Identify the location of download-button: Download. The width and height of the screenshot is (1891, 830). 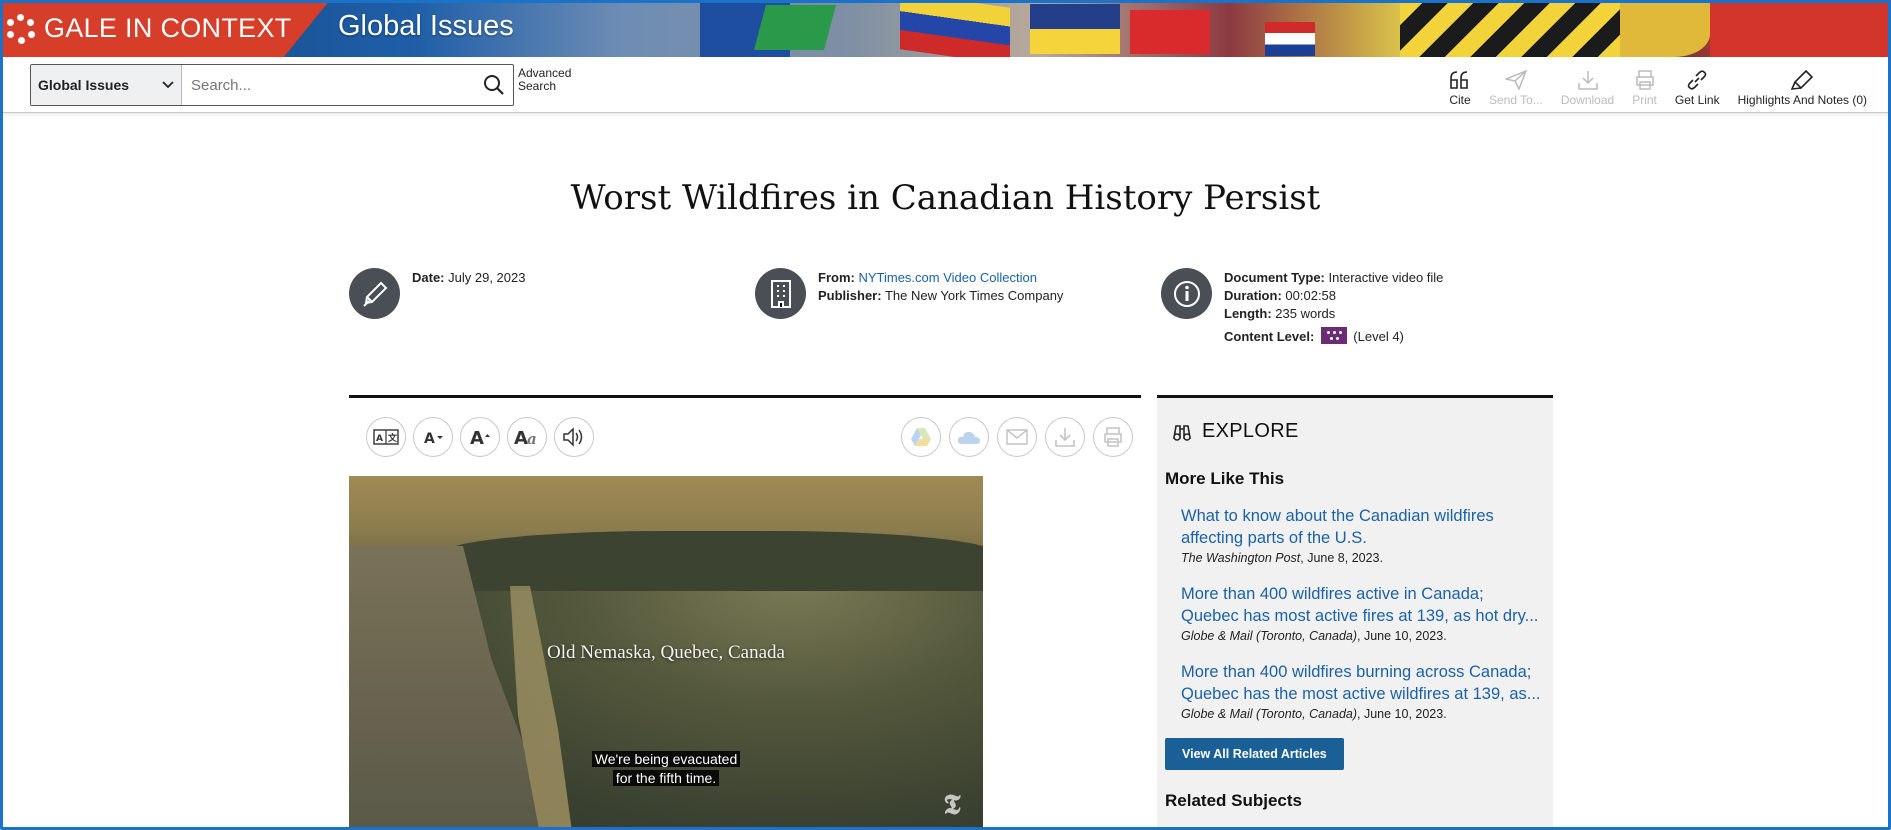
(1587, 85).